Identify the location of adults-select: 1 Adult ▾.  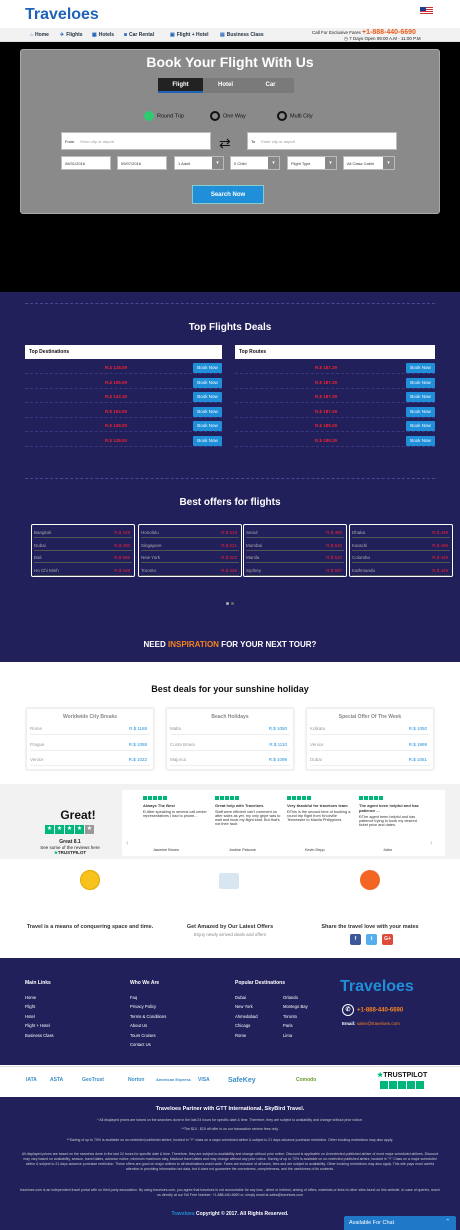
(199, 163).